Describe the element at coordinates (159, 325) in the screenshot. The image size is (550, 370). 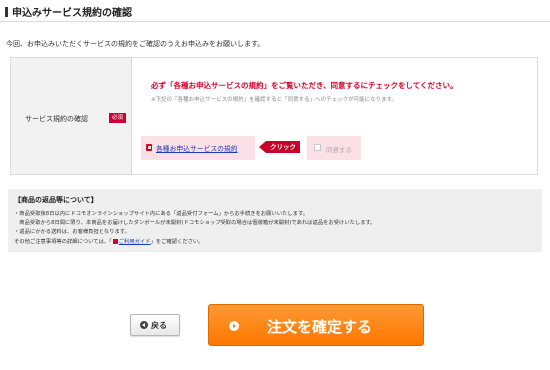
I see `back-button-label: 戻る` at that location.